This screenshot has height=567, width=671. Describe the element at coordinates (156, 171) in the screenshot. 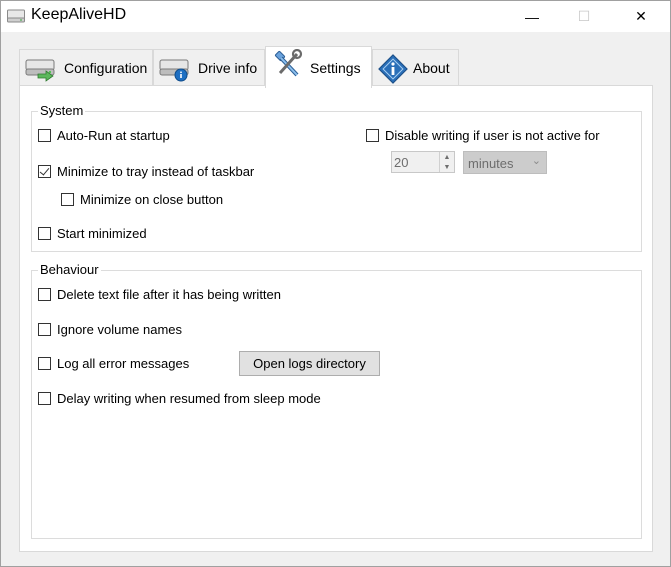

I see `checkbox-label: Minimize to tray instead of taskbar` at that location.